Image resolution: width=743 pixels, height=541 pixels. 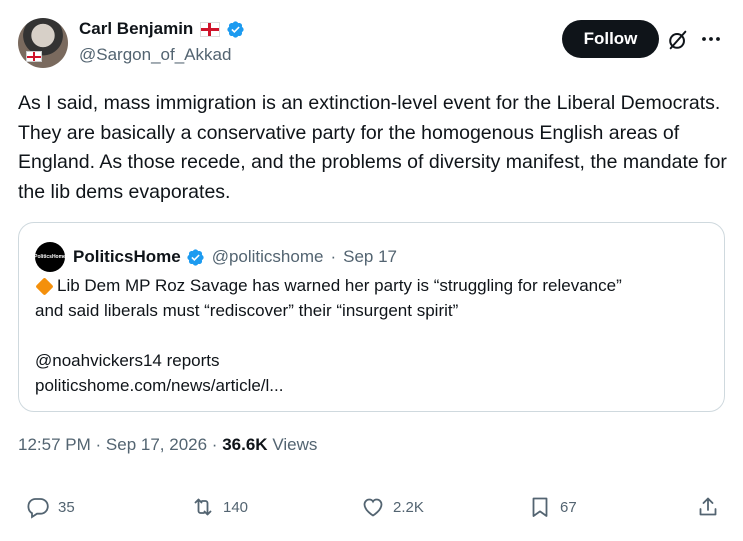 I want to click on quoted-author-avatar: PoliticsHome, so click(x=50, y=257).